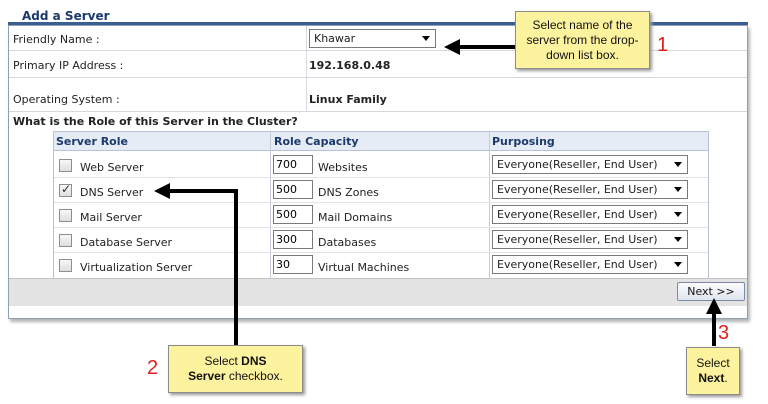 The height and width of the screenshot is (404, 768). What do you see at coordinates (254, 376) in the screenshot?
I see `callout-2-text-d: checkbox.` at bounding box center [254, 376].